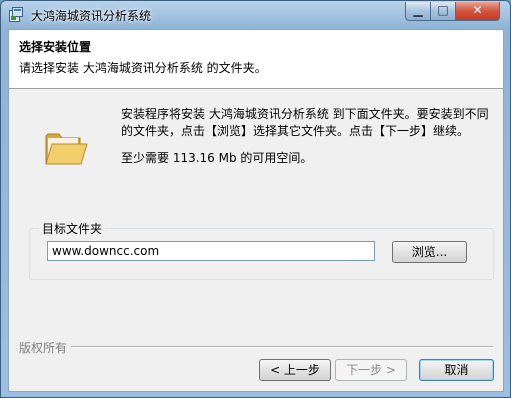  What do you see at coordinates (443, 11) in the screenshot?
I see `maximize-button: □` at bounding box center [443, 11].